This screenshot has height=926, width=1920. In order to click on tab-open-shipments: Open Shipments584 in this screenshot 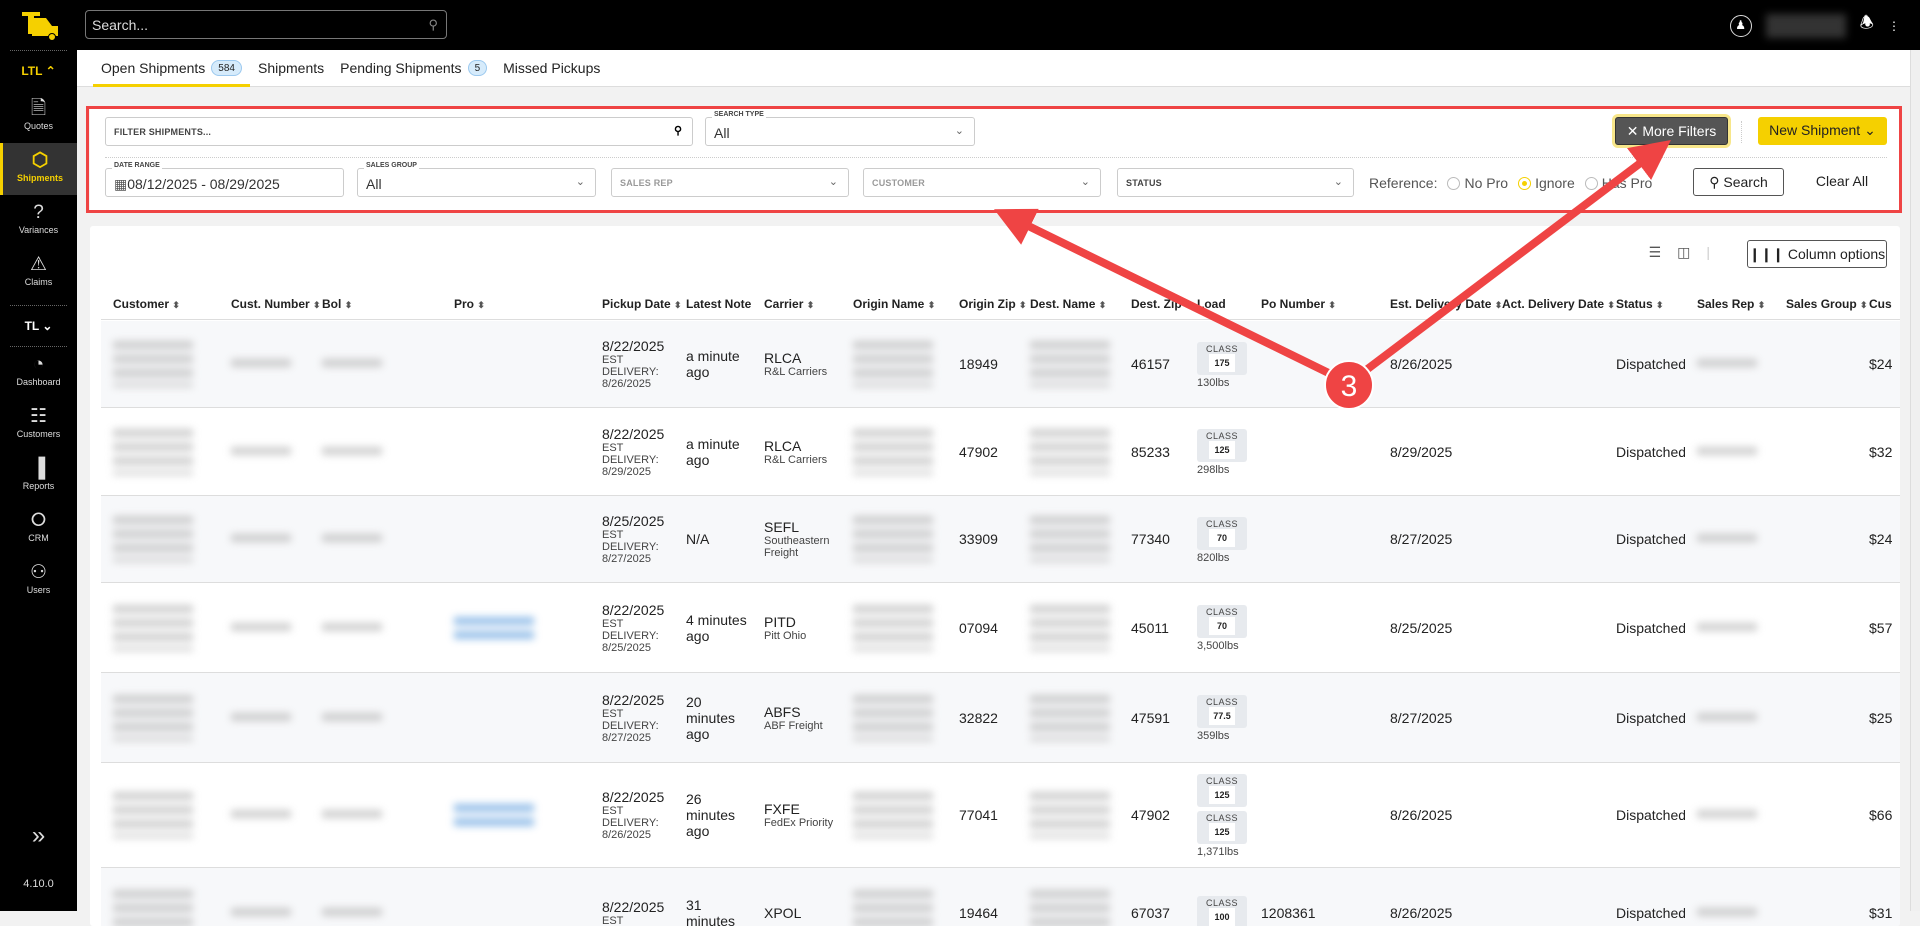, I will do `click(171, 68)`.